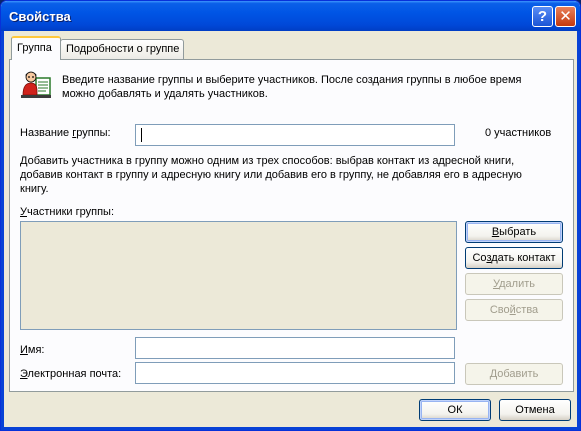 The width and height of the screenshot is (581, 431). What do you see at coordinates (165, 94) in the screenshot?
I see `intro-text-line2: можно добавлять и удалять участников.` at bounding box center [165, 94].